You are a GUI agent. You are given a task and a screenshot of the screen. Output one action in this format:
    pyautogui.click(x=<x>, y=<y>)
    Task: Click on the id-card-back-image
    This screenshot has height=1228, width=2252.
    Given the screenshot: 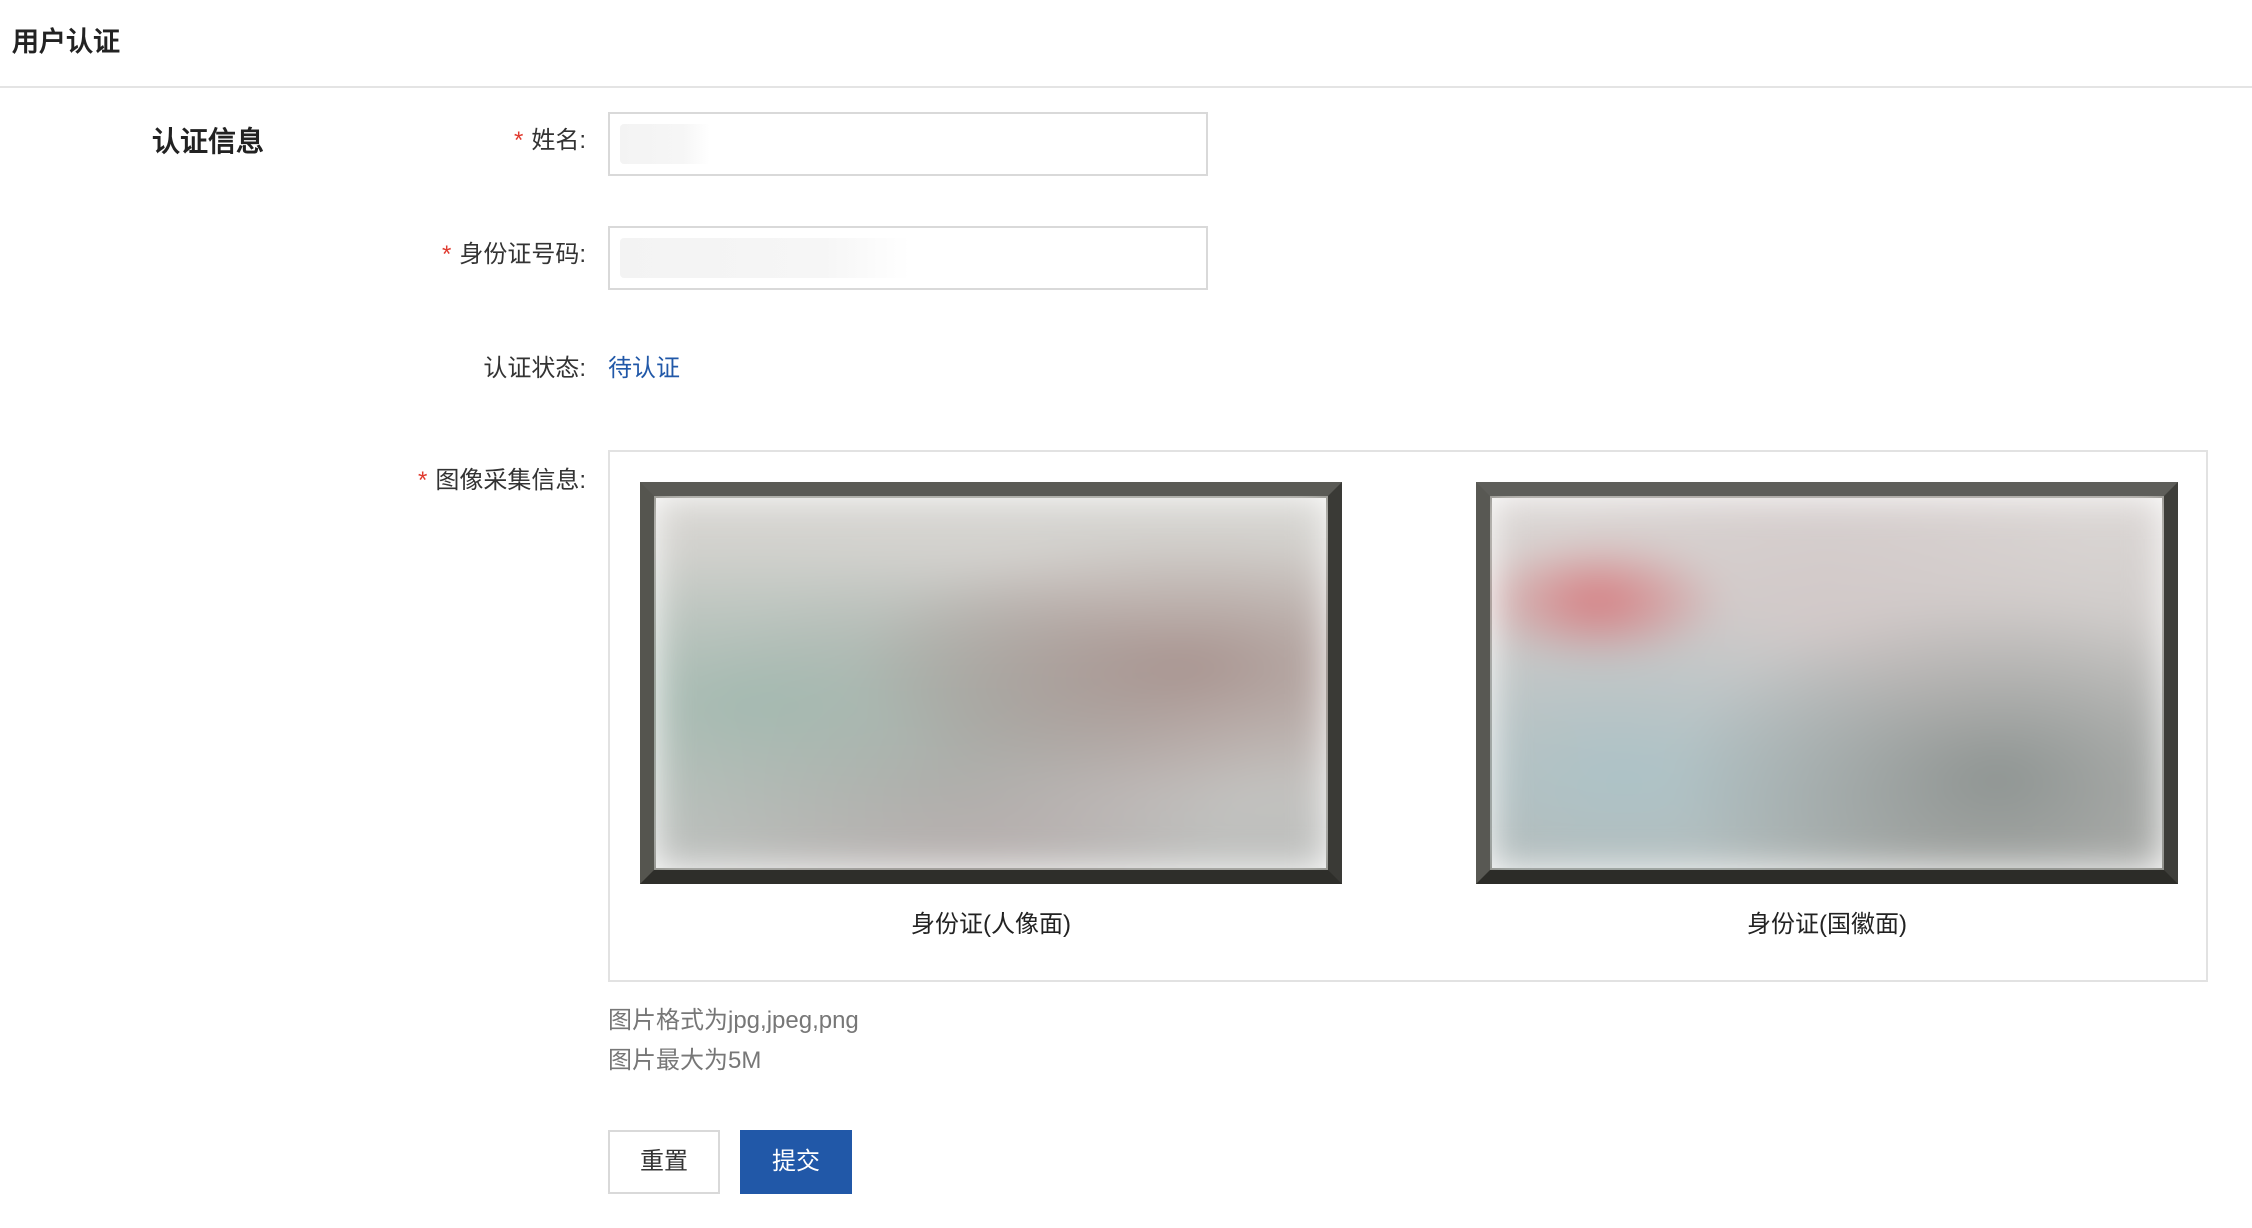 What is the action you would take?
    pyautogui.click(x=1827, y=683)
    